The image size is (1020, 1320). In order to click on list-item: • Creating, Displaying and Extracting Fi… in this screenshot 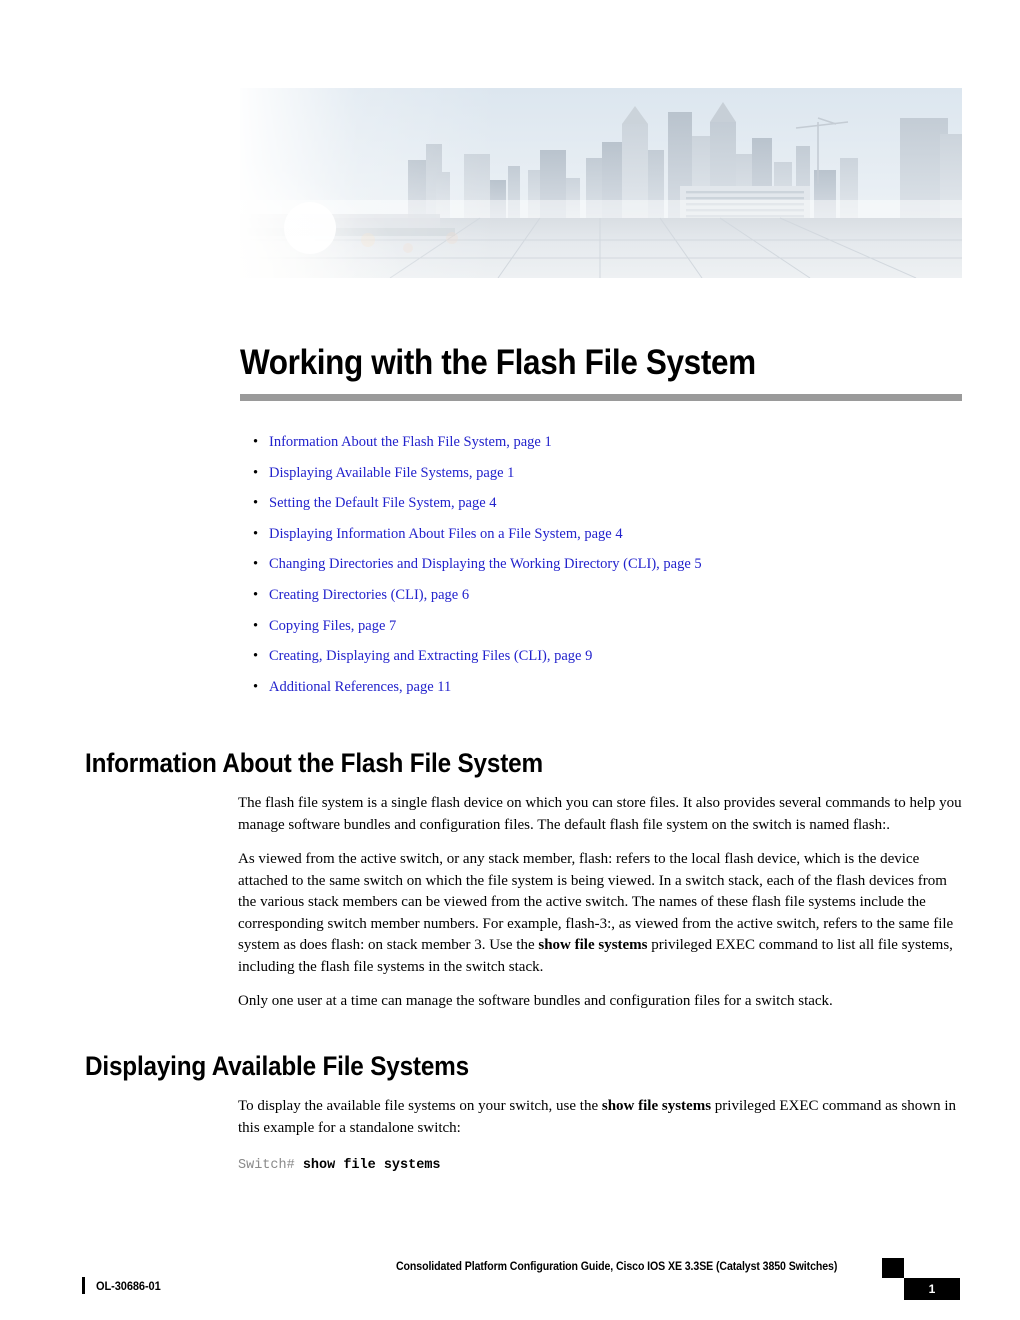, I will do `click(601, 656)`.